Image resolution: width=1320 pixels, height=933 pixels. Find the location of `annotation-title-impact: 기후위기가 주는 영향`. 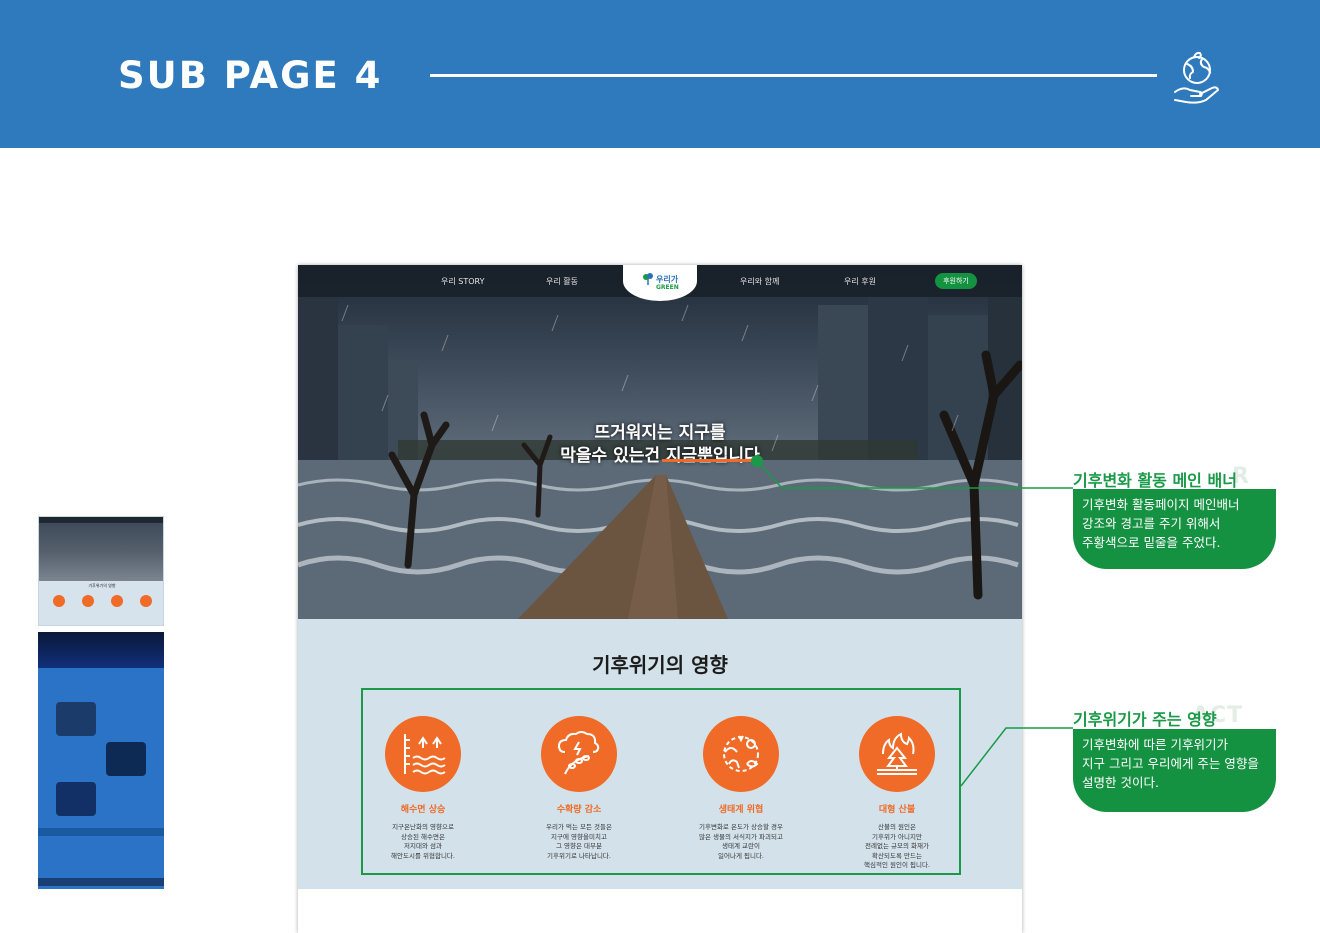

annotation-title-impact: 기후위기가 주는 영향 is located at coordinates (1145, 719).